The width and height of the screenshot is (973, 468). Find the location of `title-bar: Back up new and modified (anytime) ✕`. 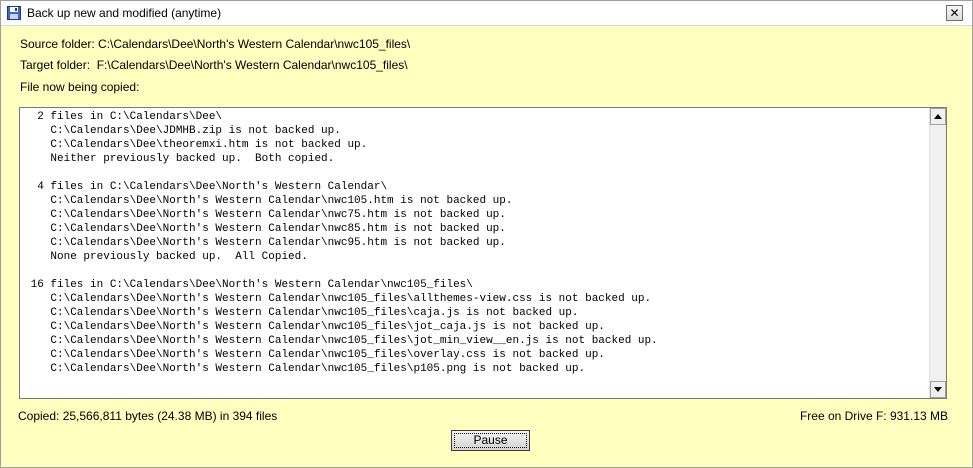

title-bar: Back up new and modified (anytime) ✕ is located at coordinates (486, 13).